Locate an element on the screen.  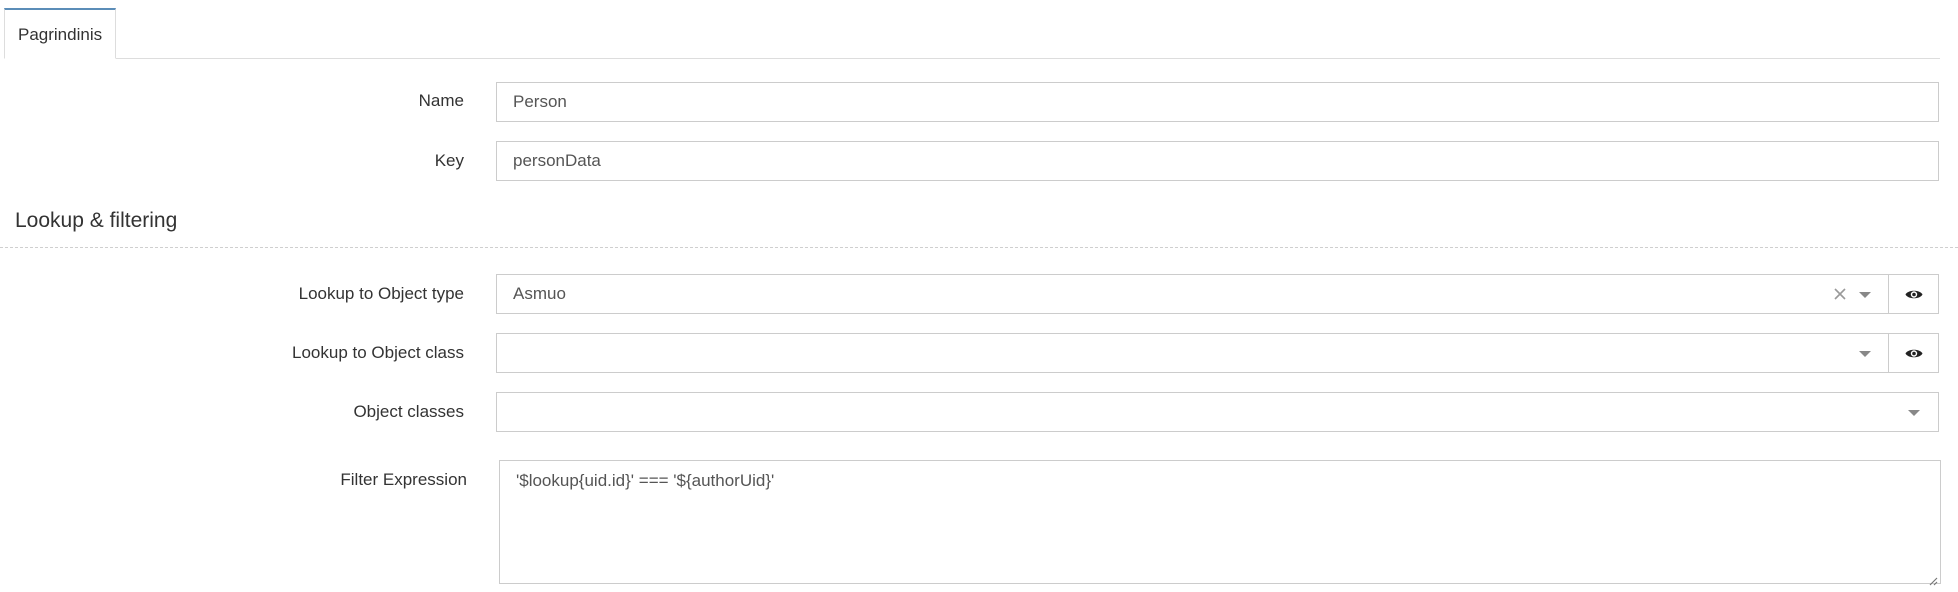
close-icon is located at coordinates (1840, 294).